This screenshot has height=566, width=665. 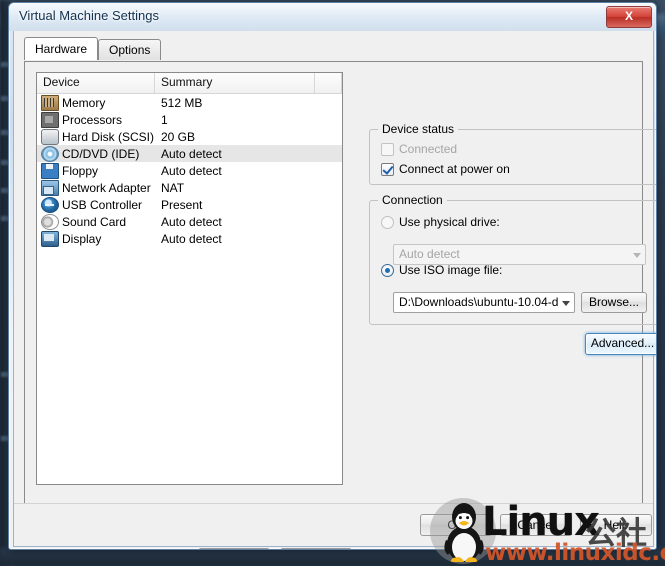 I want to click on use-iso-image-label: Use ISO image file:, so click(x=451, y=270).